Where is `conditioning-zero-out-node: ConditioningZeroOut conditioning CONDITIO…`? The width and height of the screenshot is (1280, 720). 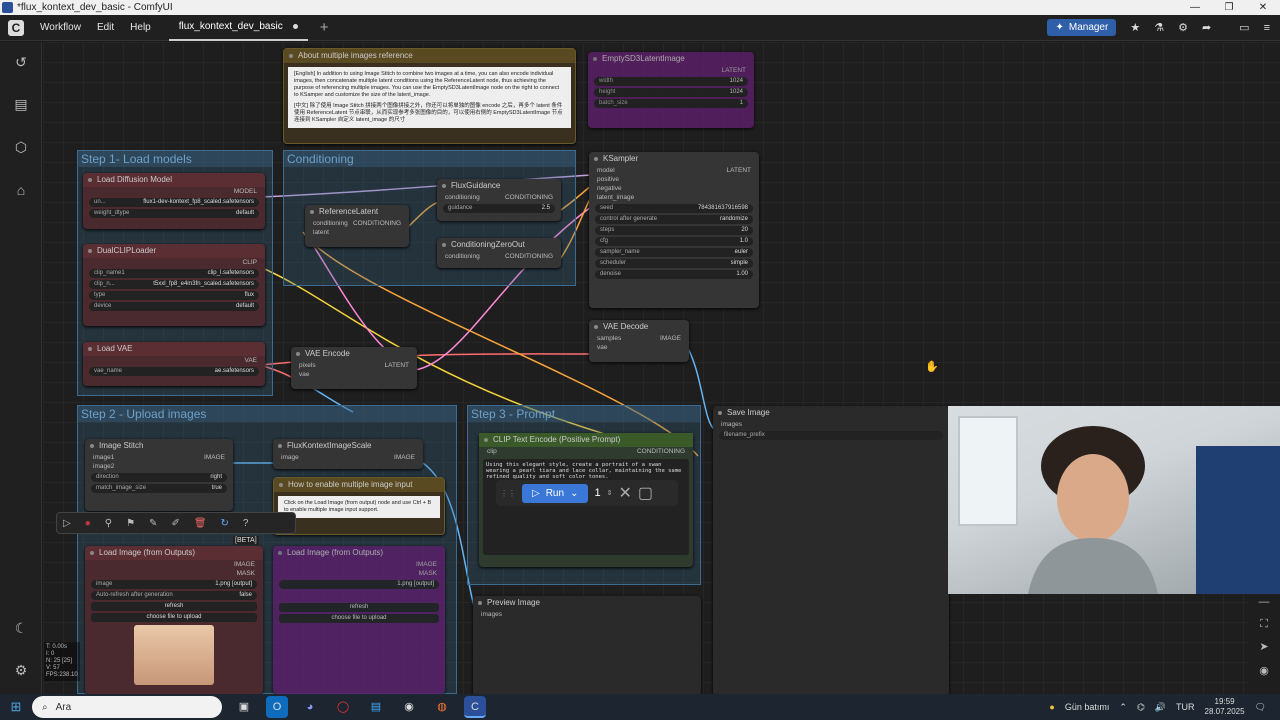 conditioning-zero-out-node: ConditioningZeroOut conditioning CONDITIO… is located at coordinates (499, 253).